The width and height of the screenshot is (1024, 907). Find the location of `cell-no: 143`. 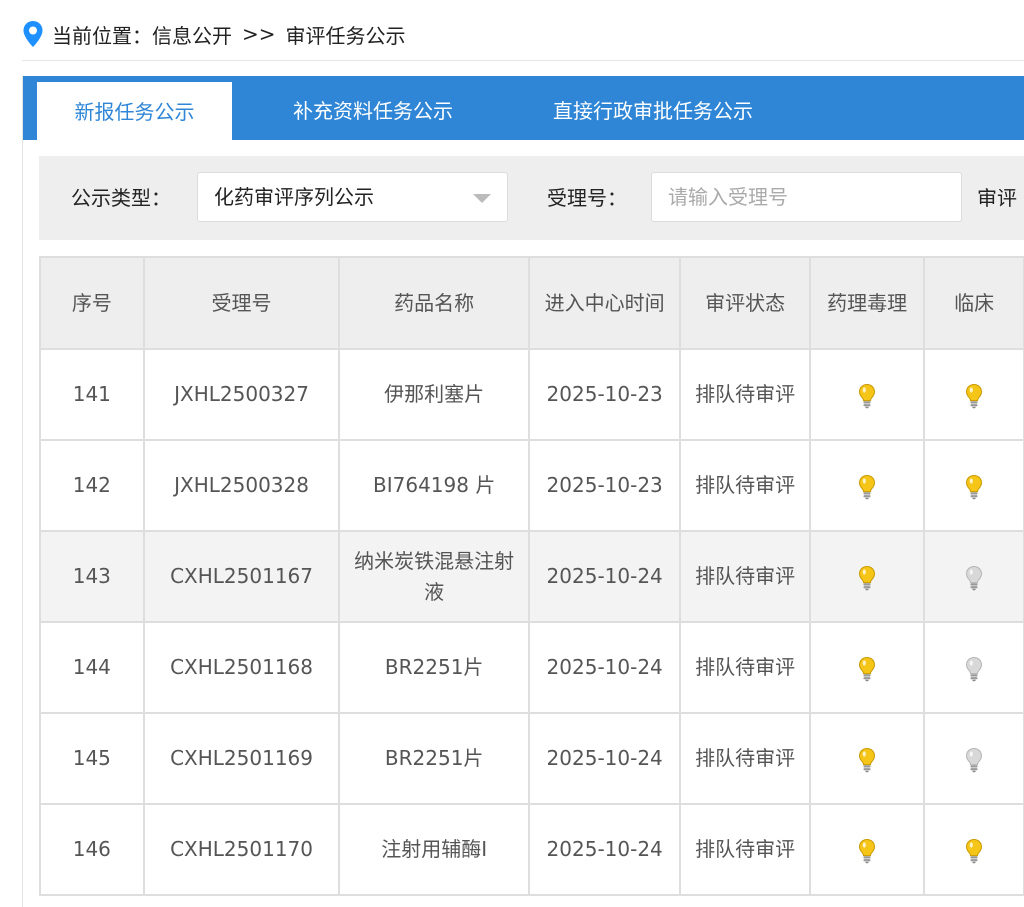

cell-no: 143 is located at coordinates (92, 576).